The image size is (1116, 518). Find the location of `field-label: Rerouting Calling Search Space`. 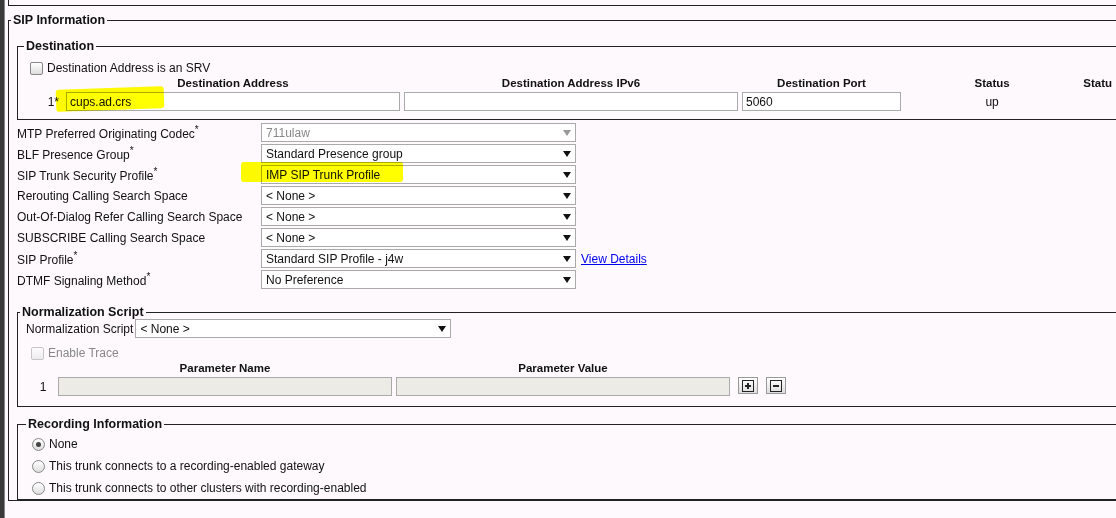

field-label: Rerouting Calling Search Space is located at coordinates (103, 195).